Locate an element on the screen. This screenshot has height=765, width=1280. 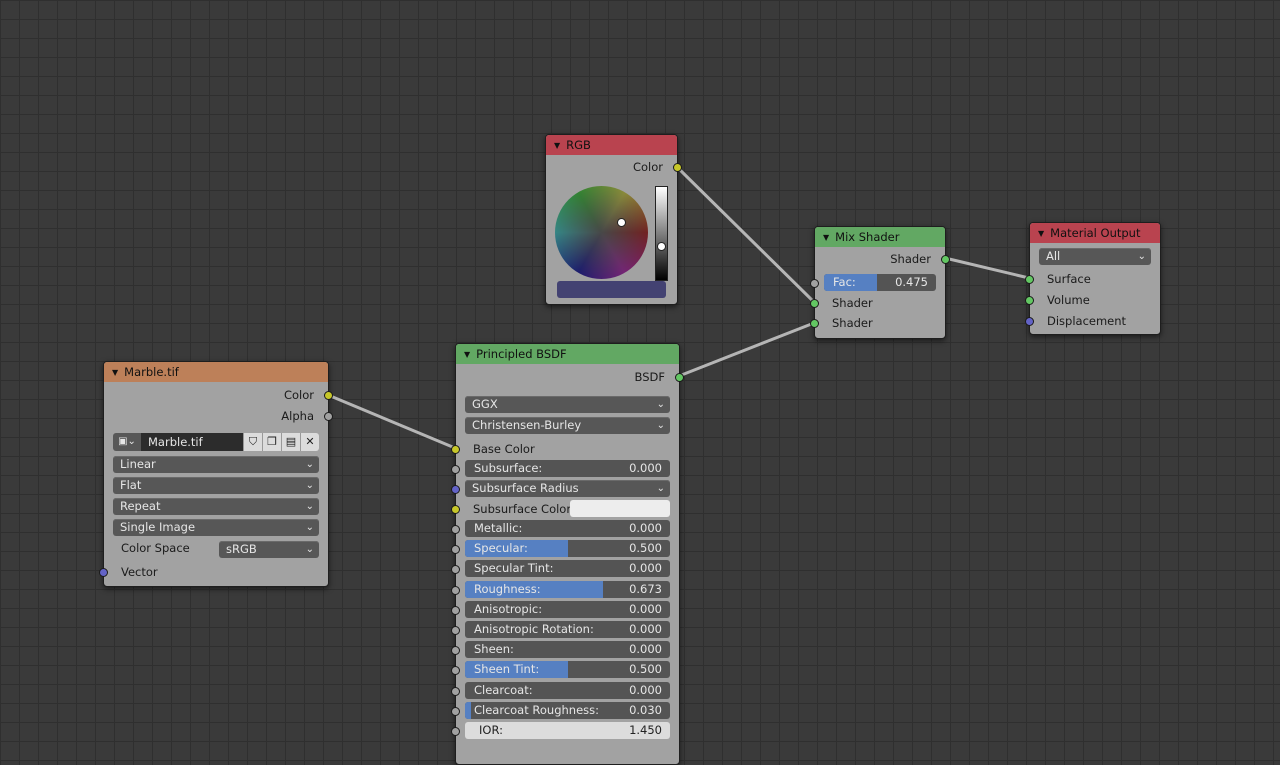
bsdf-field-row-4: Roughness: 0.673 is located at coordinates (565, 590).